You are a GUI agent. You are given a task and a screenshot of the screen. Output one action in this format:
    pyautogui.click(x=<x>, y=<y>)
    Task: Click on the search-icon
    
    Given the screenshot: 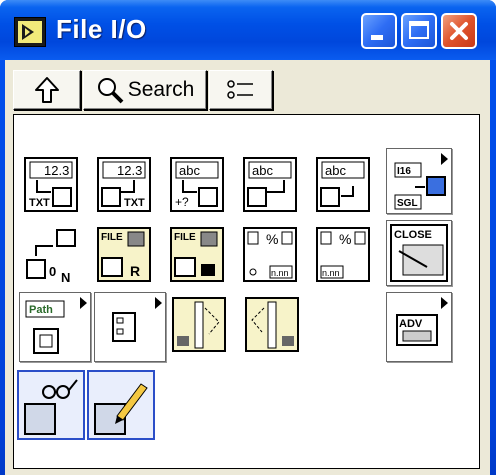 What is the action you would take?
    pyautogui.click(x=110, y=91)
    